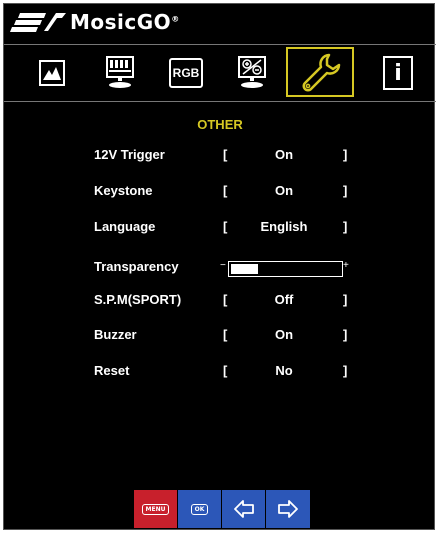  Describe the element at coordinates (220, 337) in the screenshot. I see `menu-item-buzzer: Buzzer [ On ]` at that location.